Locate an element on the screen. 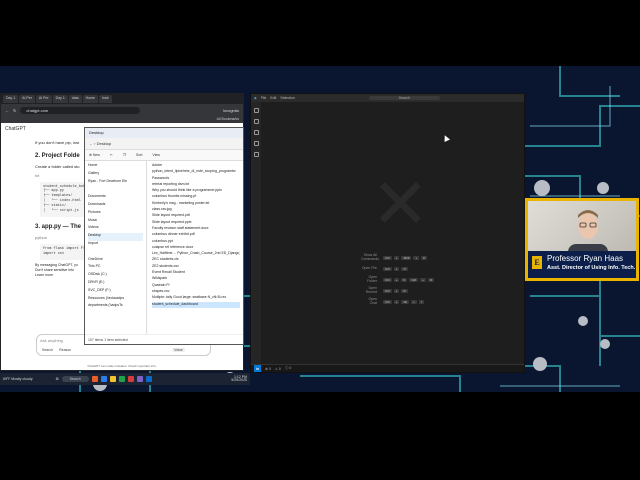 This screenshot has width=640, height=480. nav-item: Pictures is located at coordinates (115, 214).